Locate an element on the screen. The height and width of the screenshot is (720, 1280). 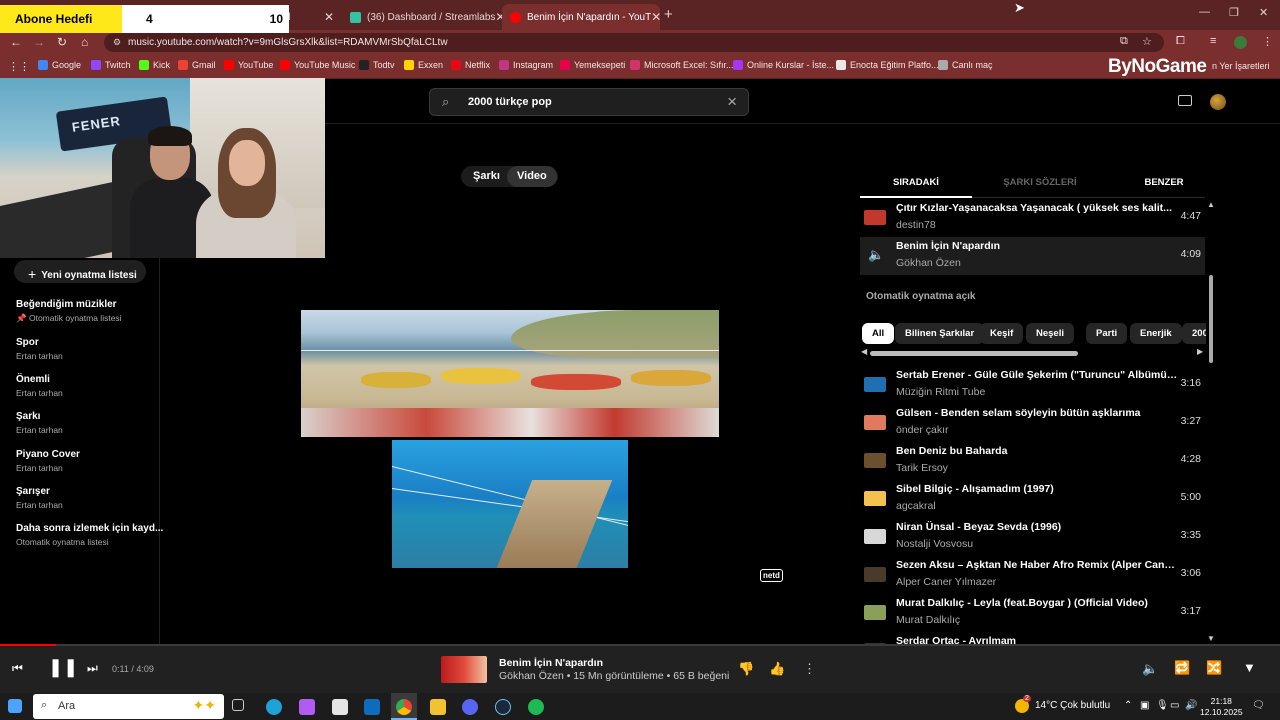
previous-icon: ⏮ is located at coordinates (17, 668).